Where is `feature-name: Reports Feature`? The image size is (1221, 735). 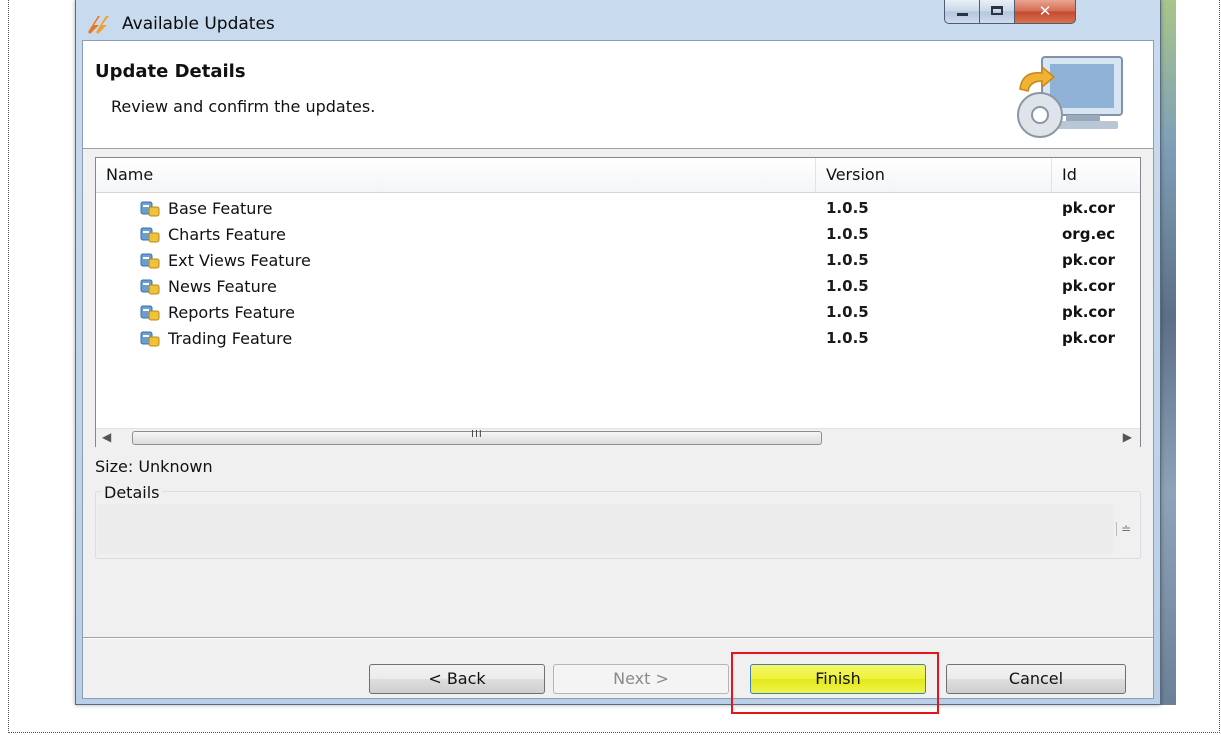 feature-name: Reports Feature is located at coordinates (231, 312).